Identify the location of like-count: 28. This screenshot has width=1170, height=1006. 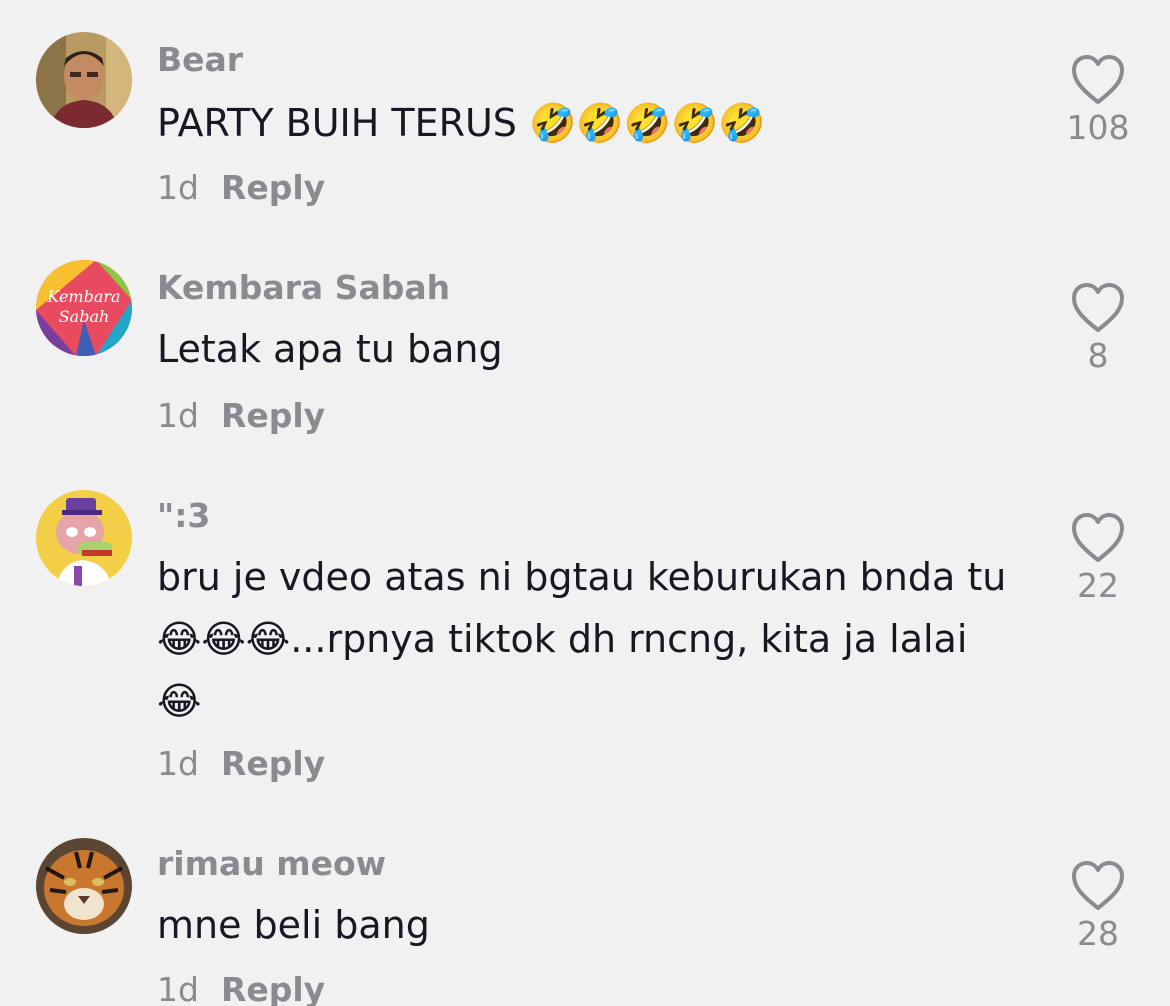
(1098, 933).